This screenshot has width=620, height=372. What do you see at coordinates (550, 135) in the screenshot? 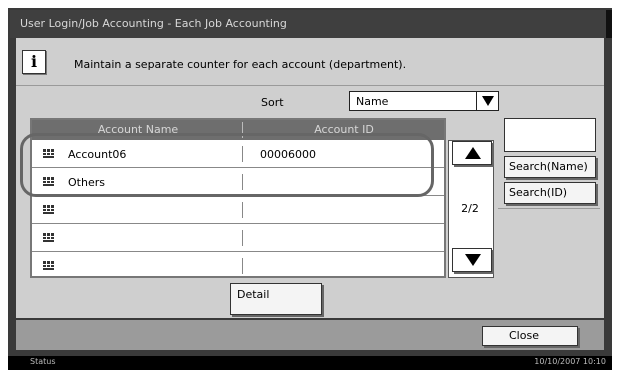
I see `search-input` at bounding box center [550, 135].